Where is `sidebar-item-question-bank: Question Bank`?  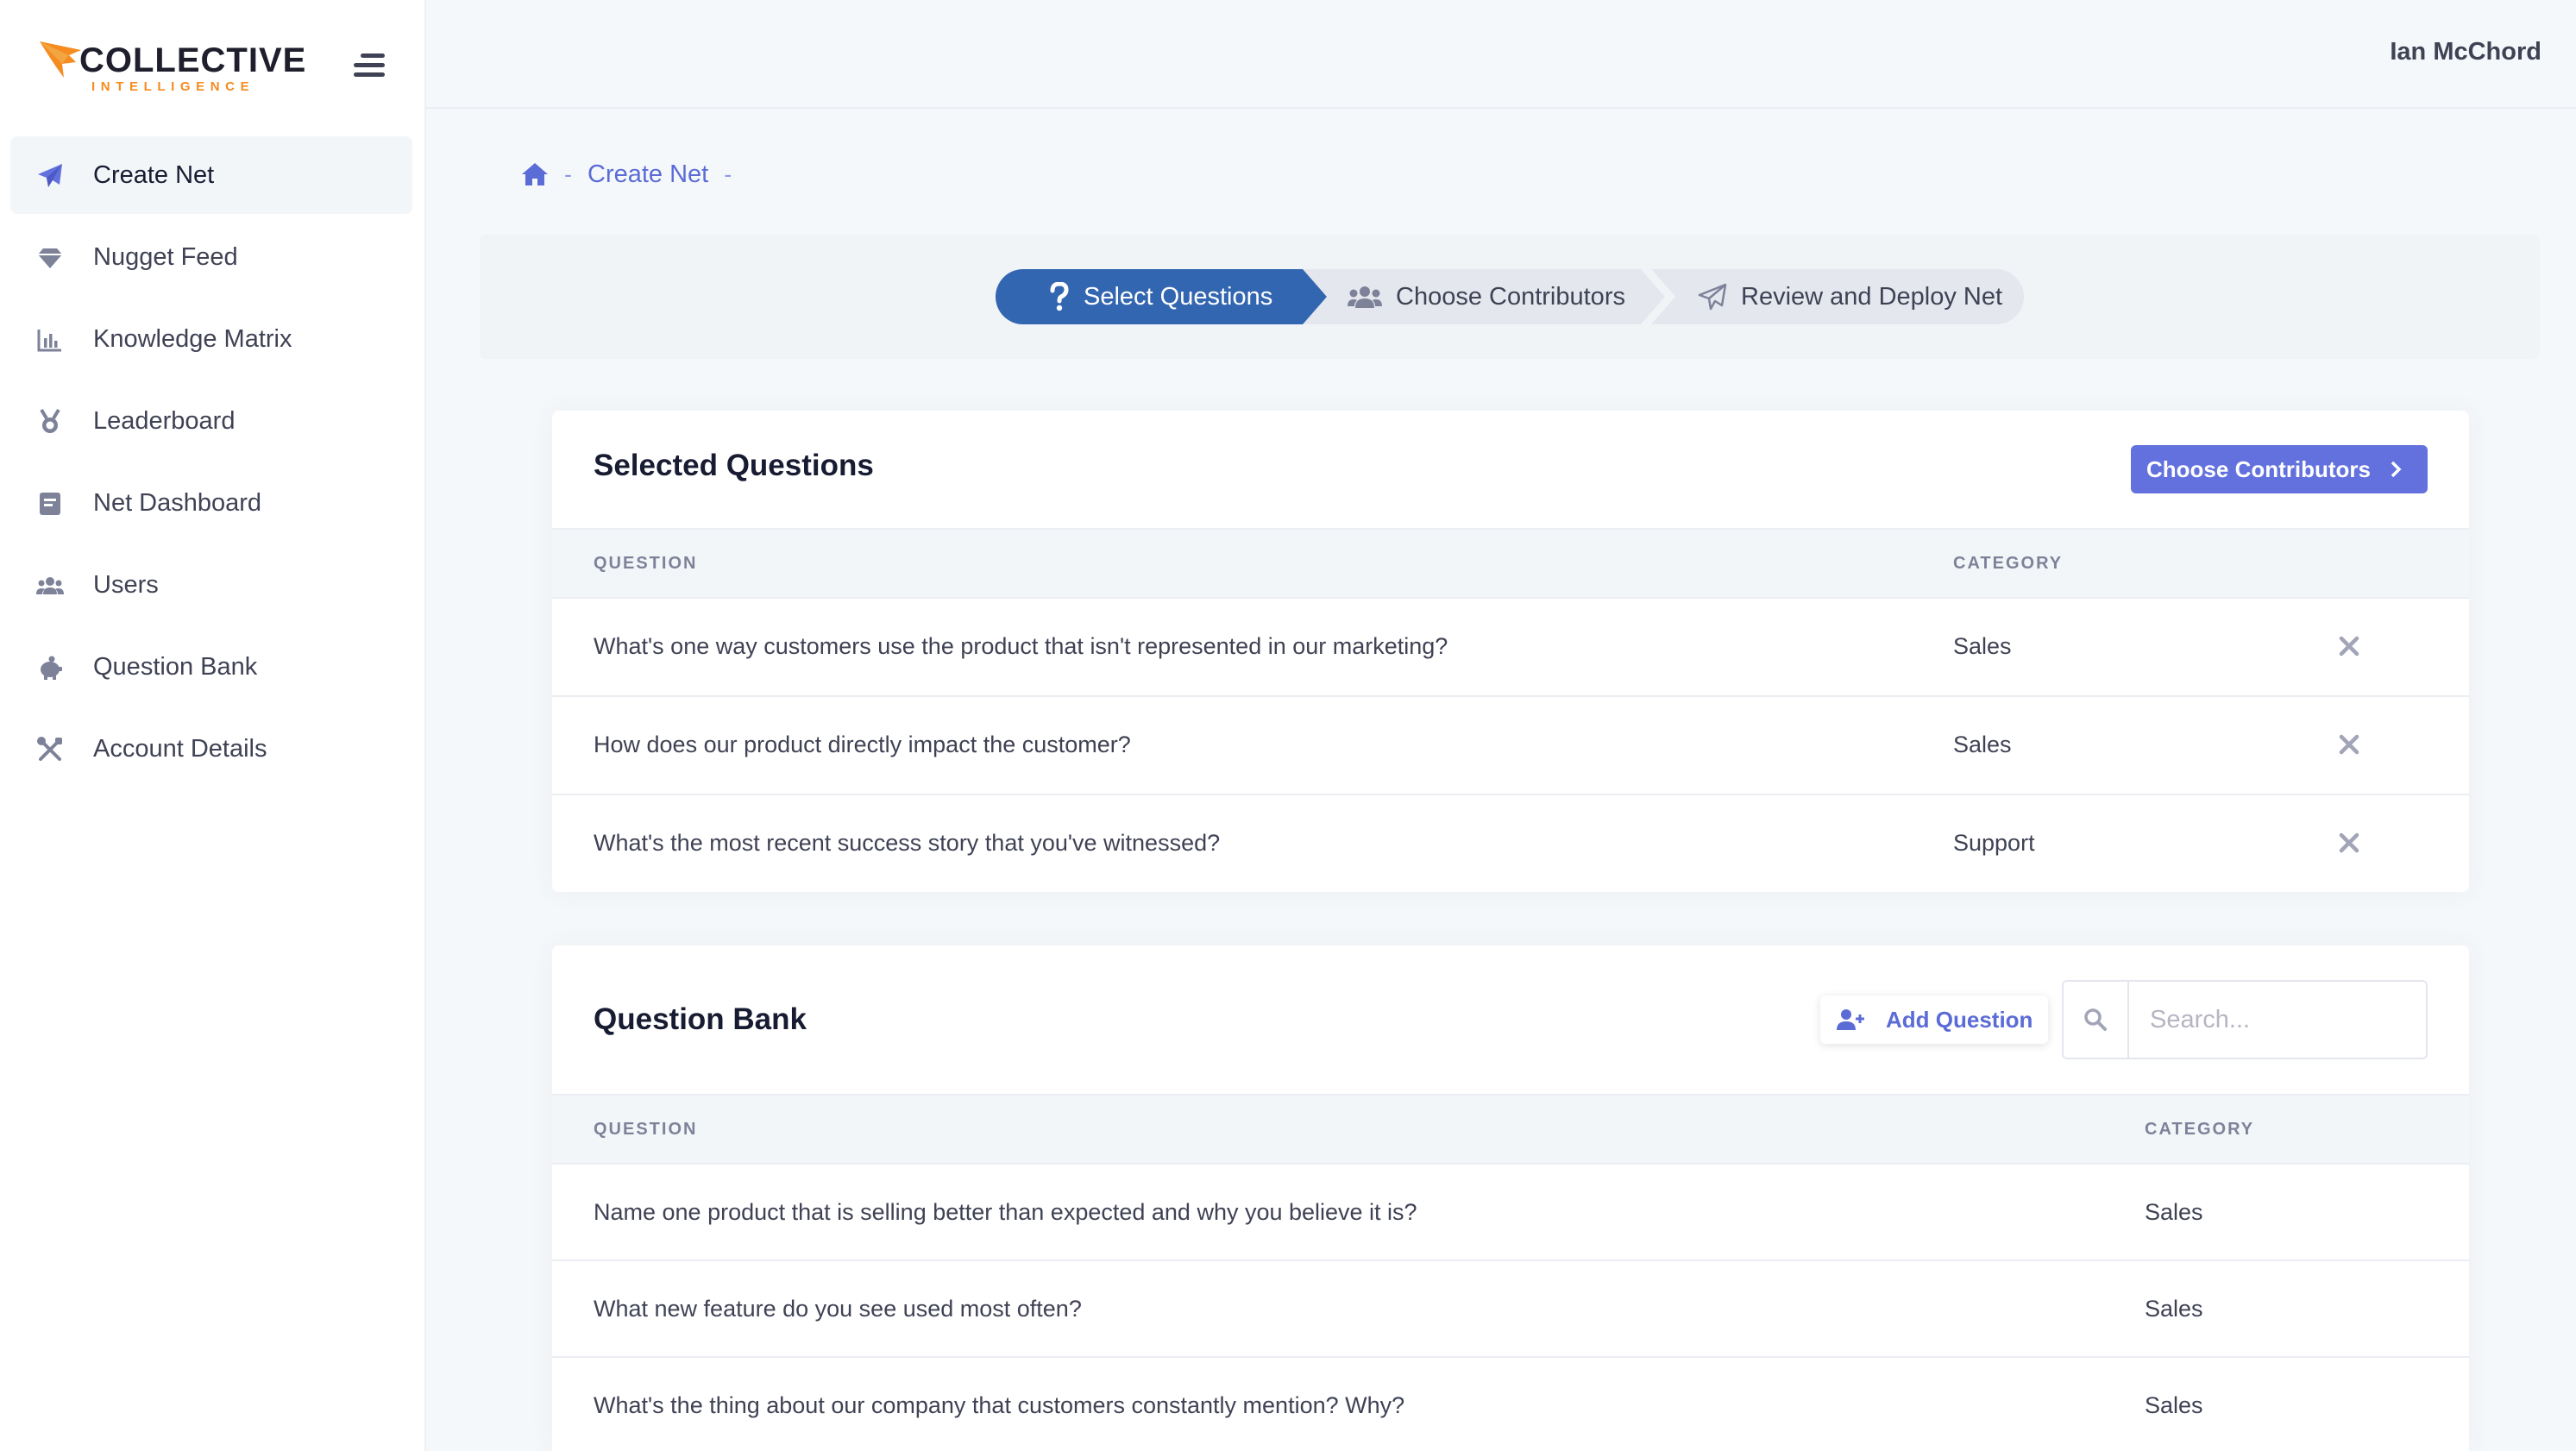 sidebar-item-question-bank: Question Bank is located at coordinates (211, 667).